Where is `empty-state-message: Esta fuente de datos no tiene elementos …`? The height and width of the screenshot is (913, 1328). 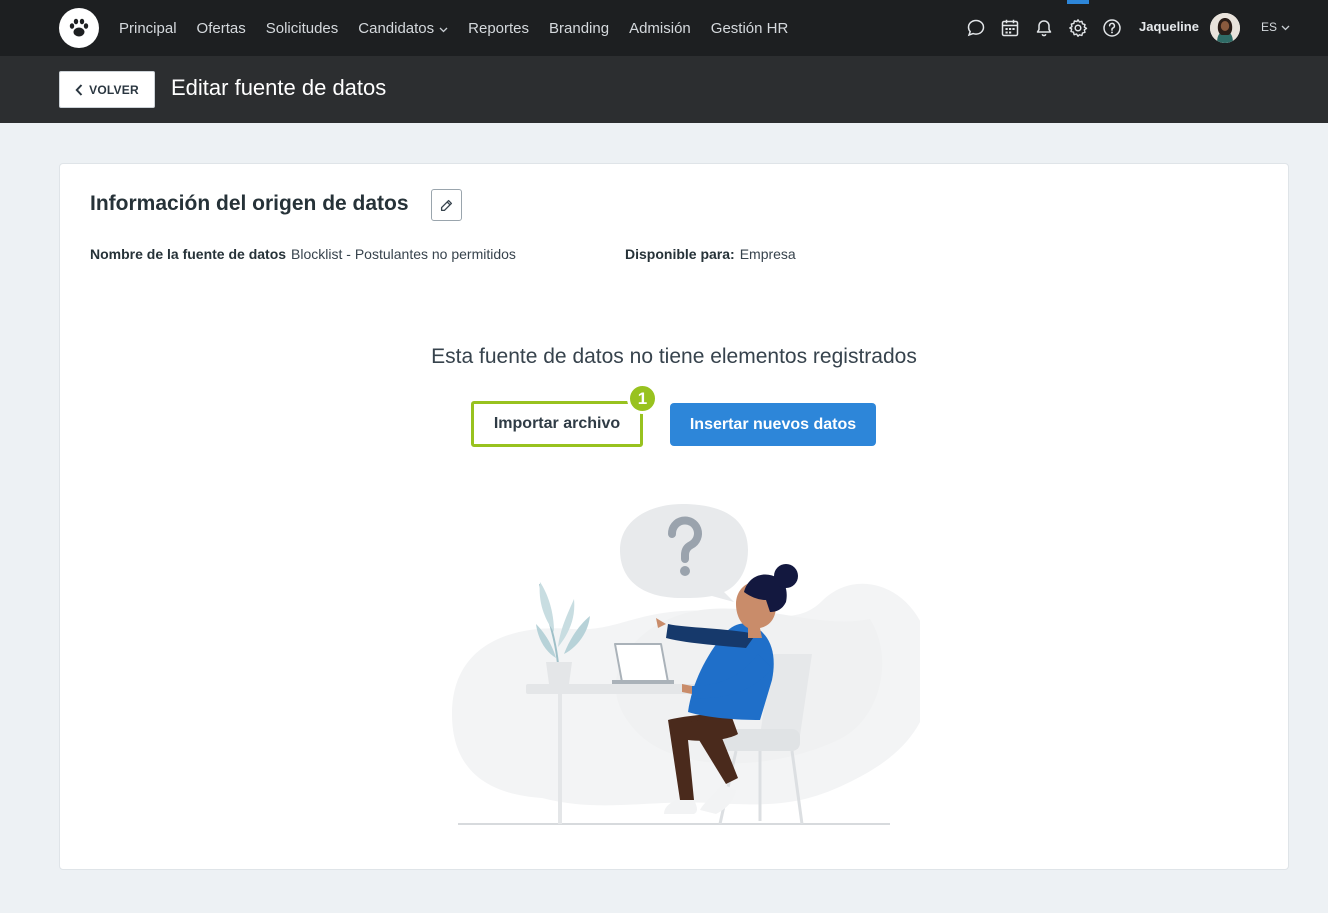 empty-state-message: Esta fuente de datos no tiene elementos … is located at coordinates (674, 356).